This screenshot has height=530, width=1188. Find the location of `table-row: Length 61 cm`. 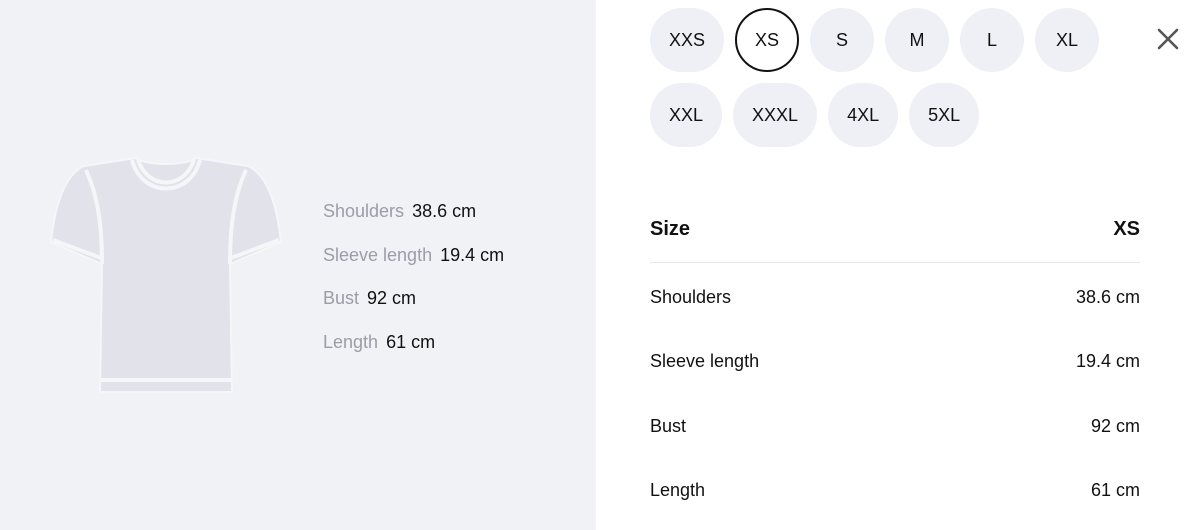

table-row: Length 61 cm is located at coordinates (895, 491).